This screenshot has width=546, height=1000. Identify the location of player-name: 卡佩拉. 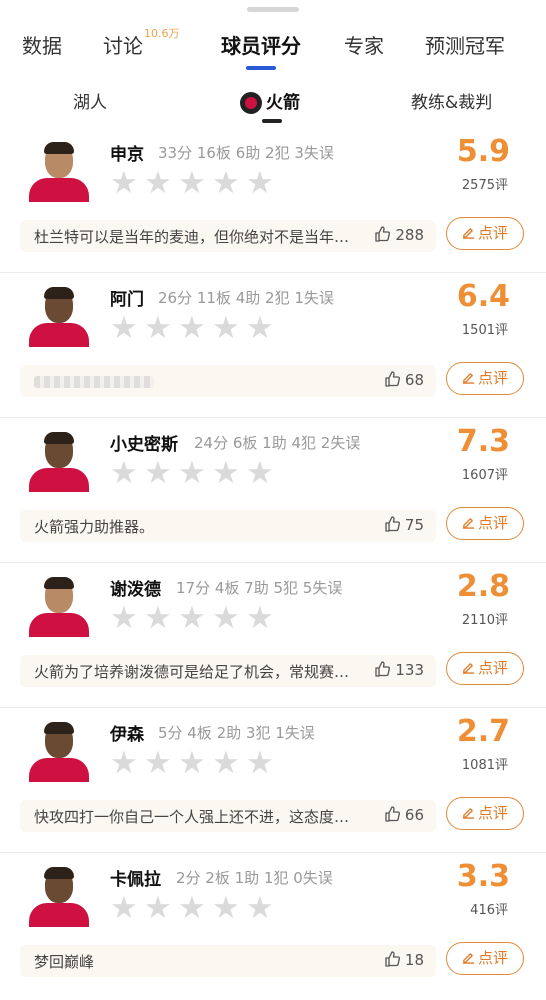
(135, 877).